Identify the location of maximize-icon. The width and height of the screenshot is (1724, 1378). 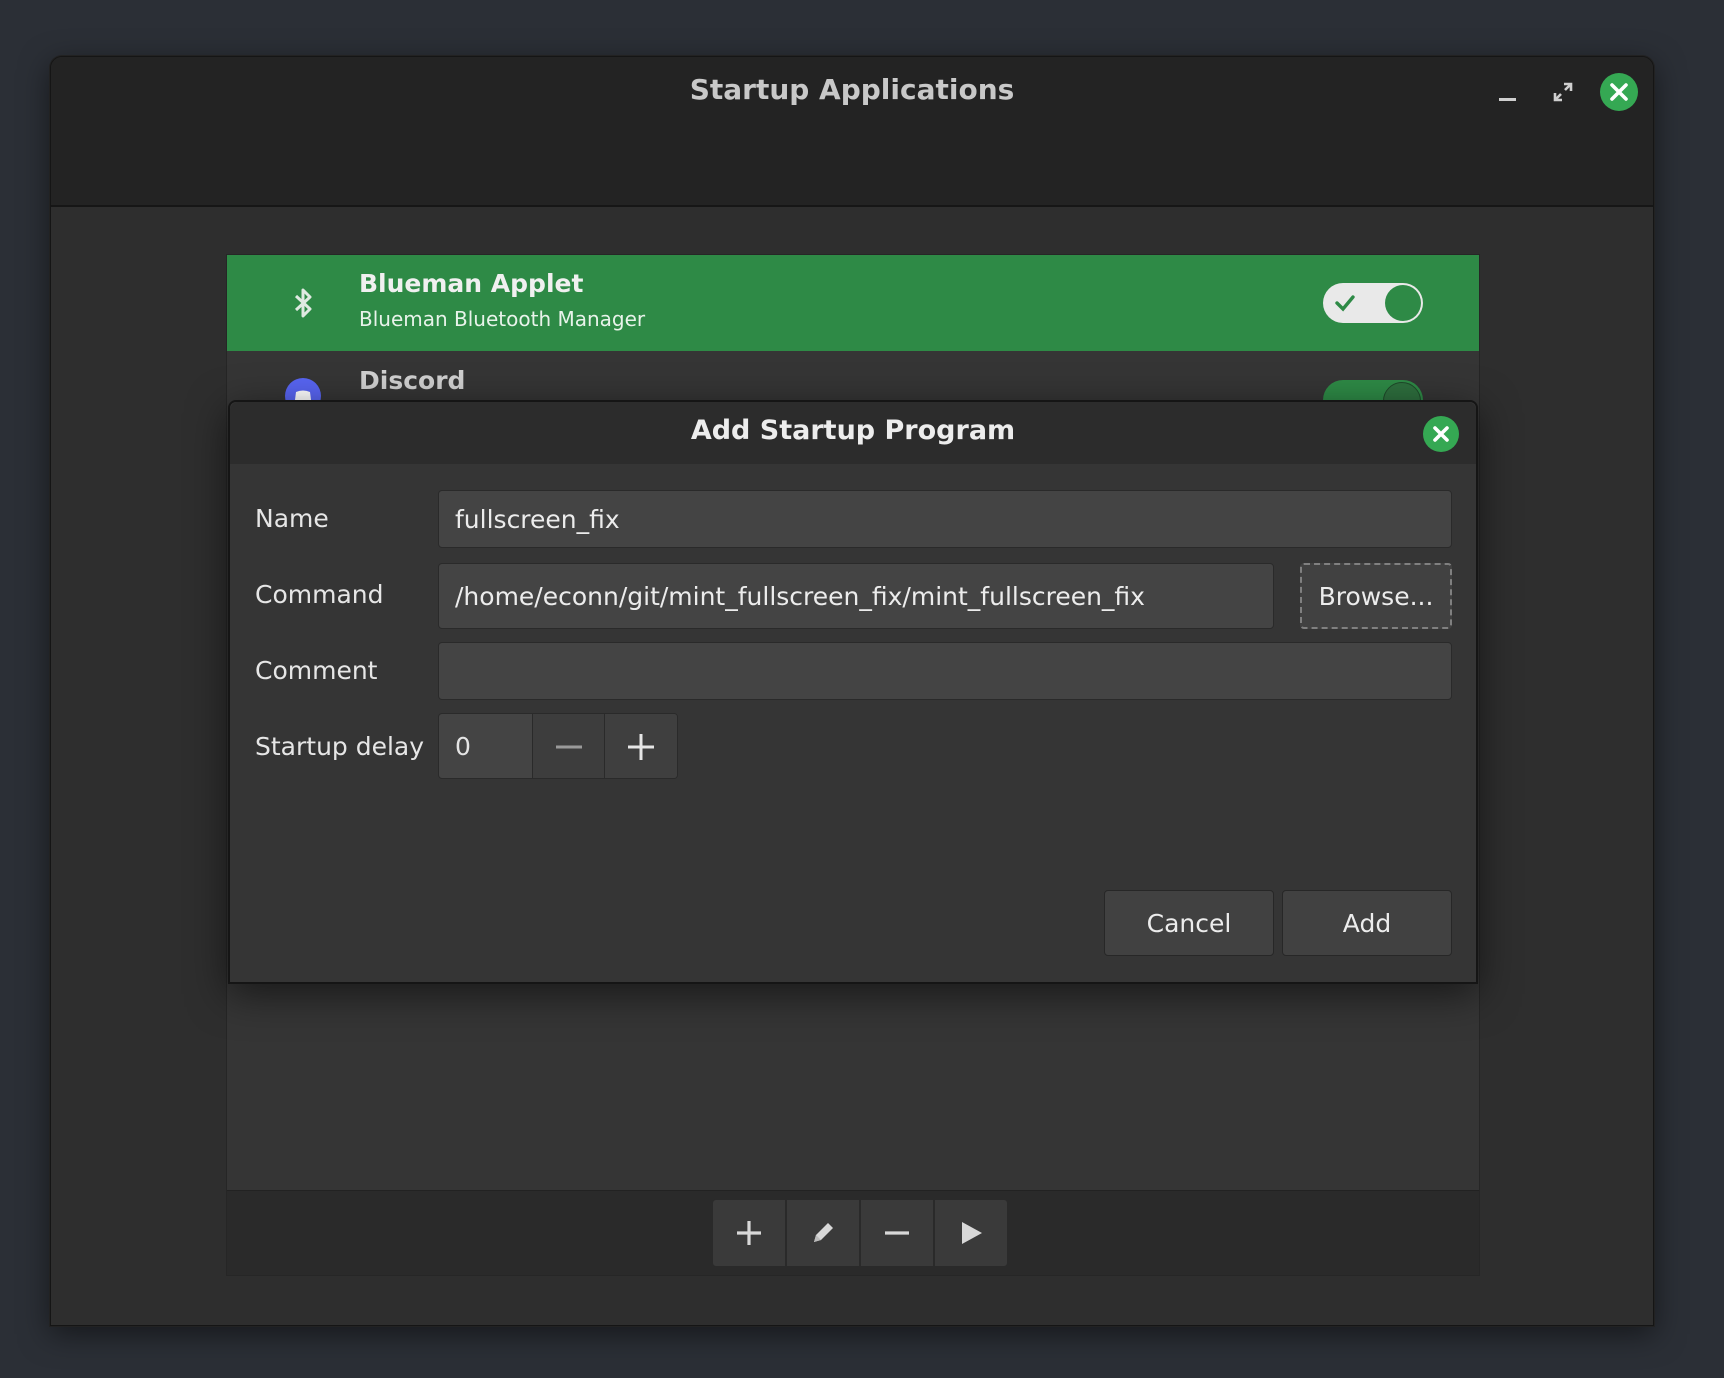
(1563, 92).